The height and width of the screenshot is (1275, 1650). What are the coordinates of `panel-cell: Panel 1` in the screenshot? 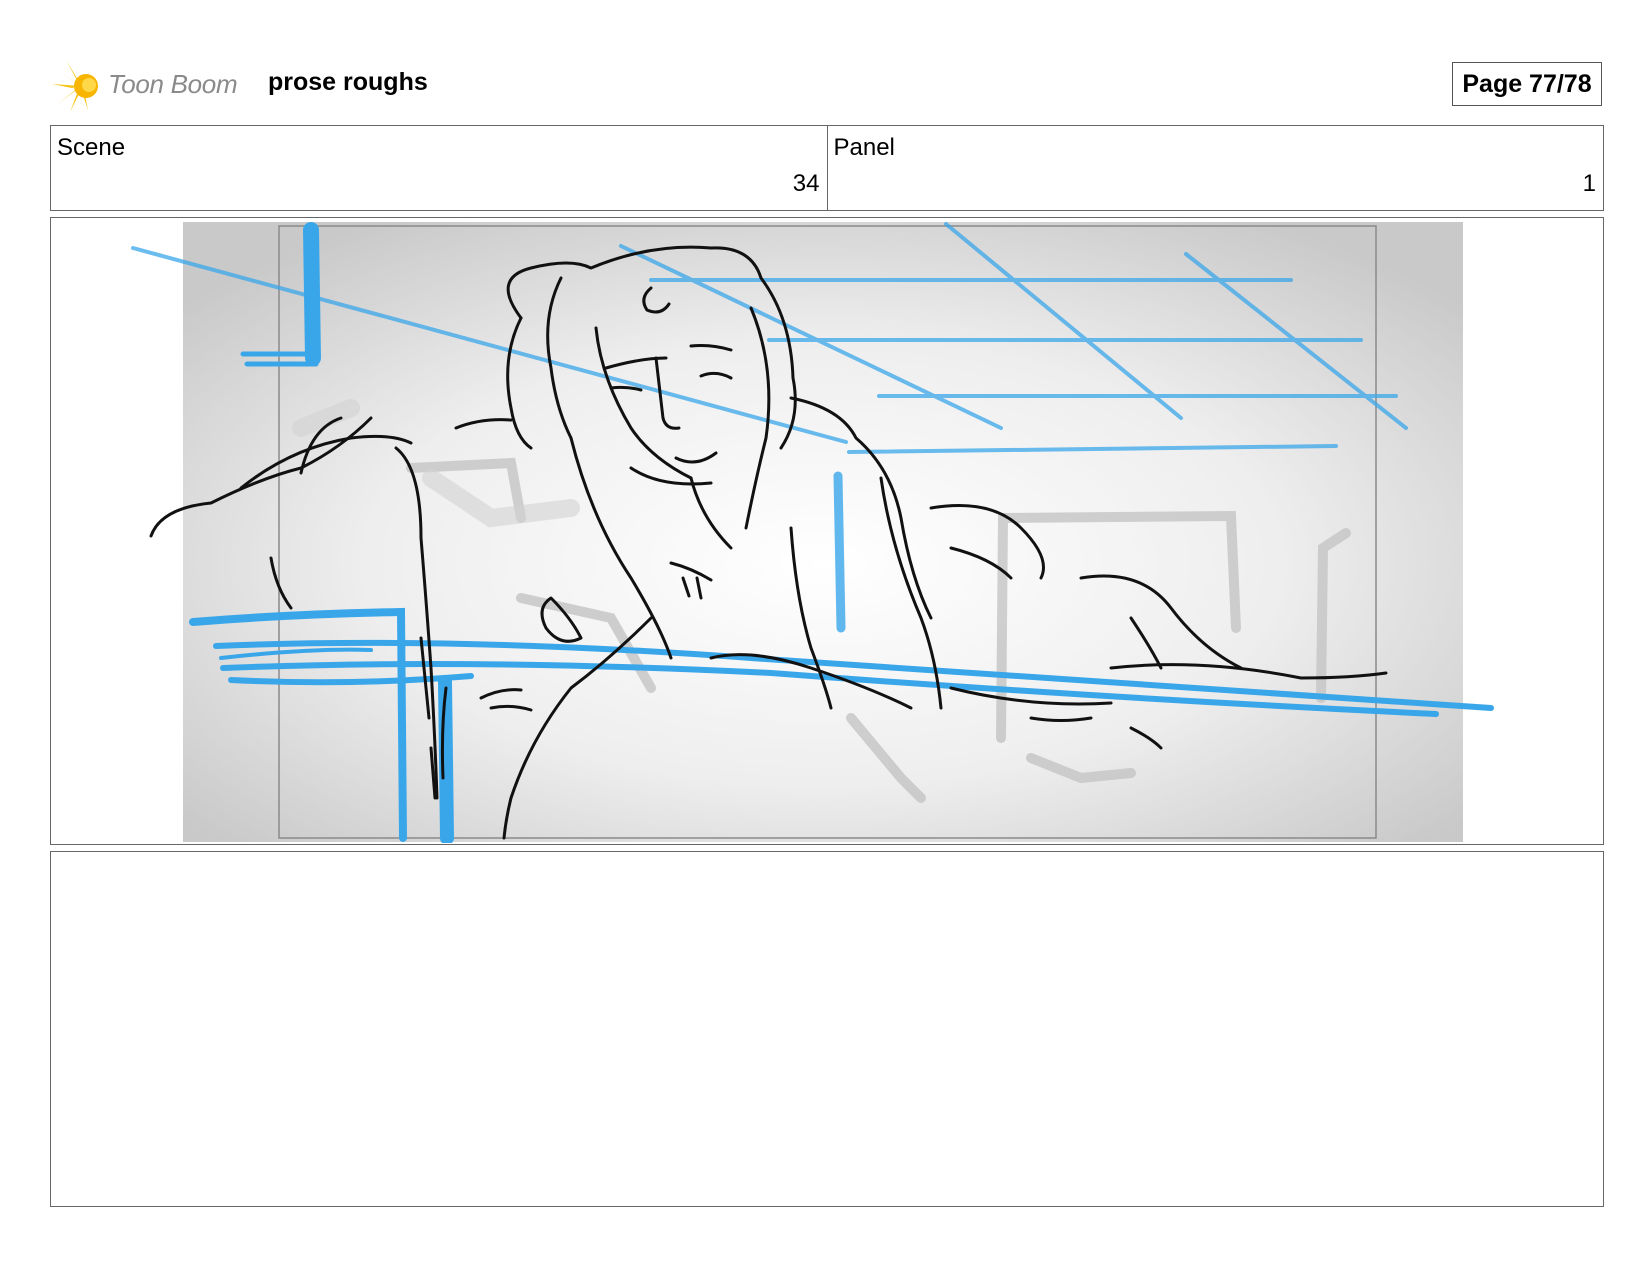 It's located at (1215, 168).